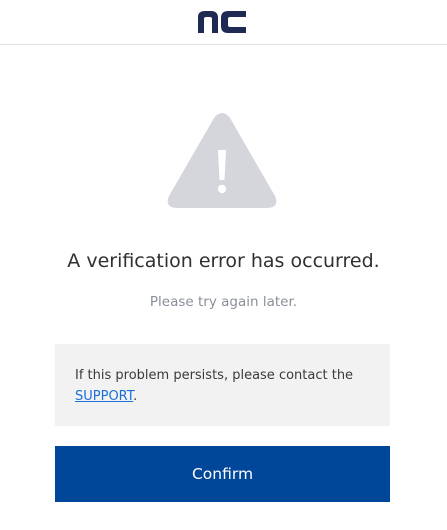 The image size is (447, 530). Describe the element at coordinates (135, 396) in the screenshot. I see `notice-text-end: .` at that location.